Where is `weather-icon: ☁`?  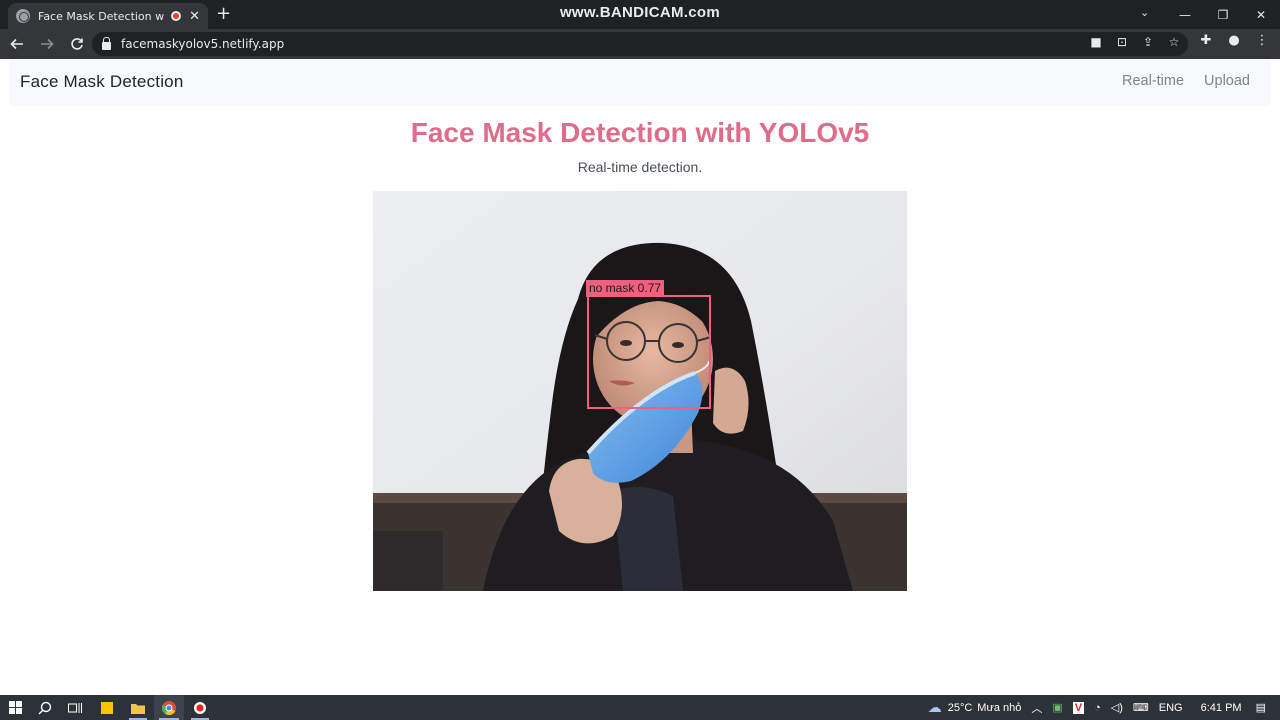 weather-icon: ☁ is located at coordinates (935, 707).